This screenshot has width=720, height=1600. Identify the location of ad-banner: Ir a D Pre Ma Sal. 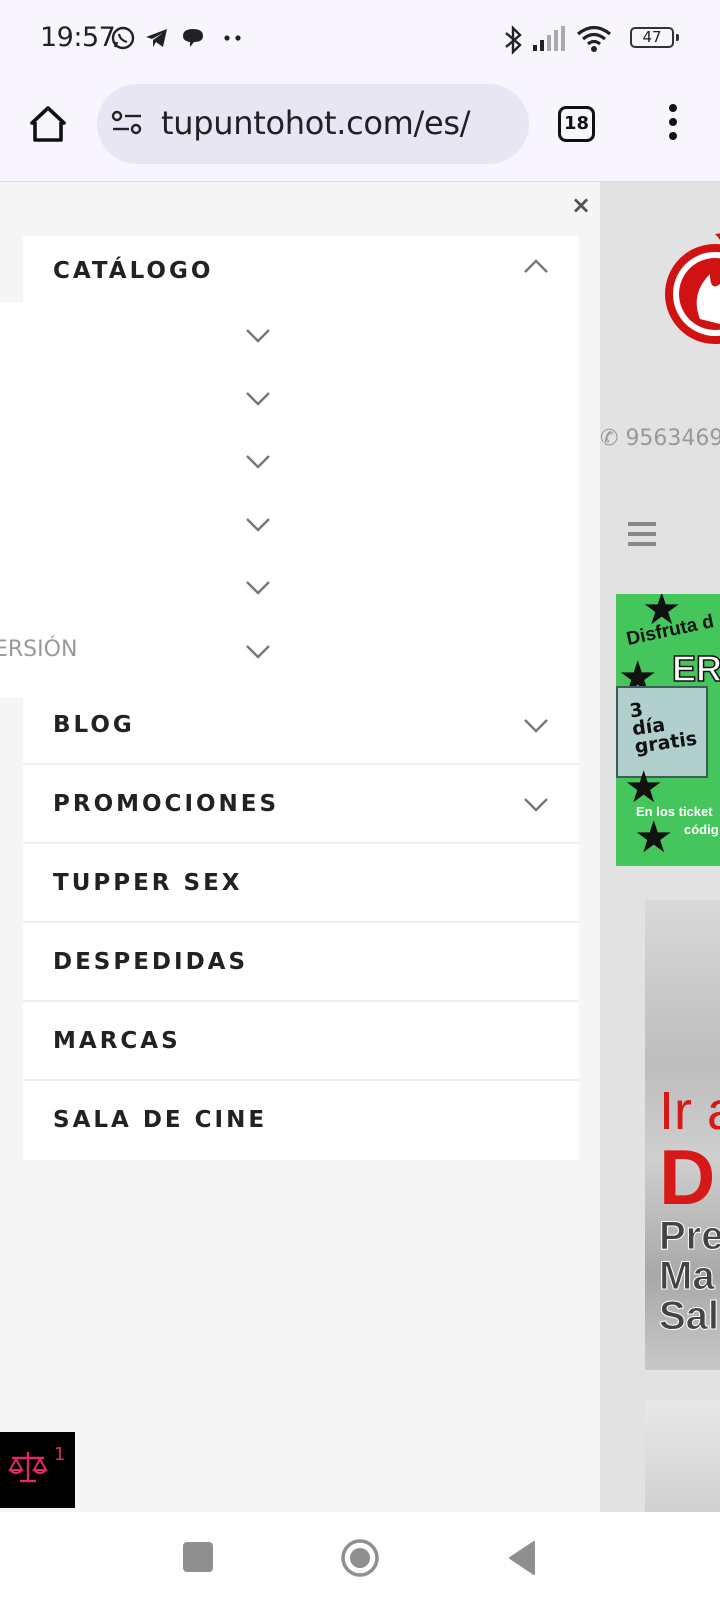
(682, 1135).